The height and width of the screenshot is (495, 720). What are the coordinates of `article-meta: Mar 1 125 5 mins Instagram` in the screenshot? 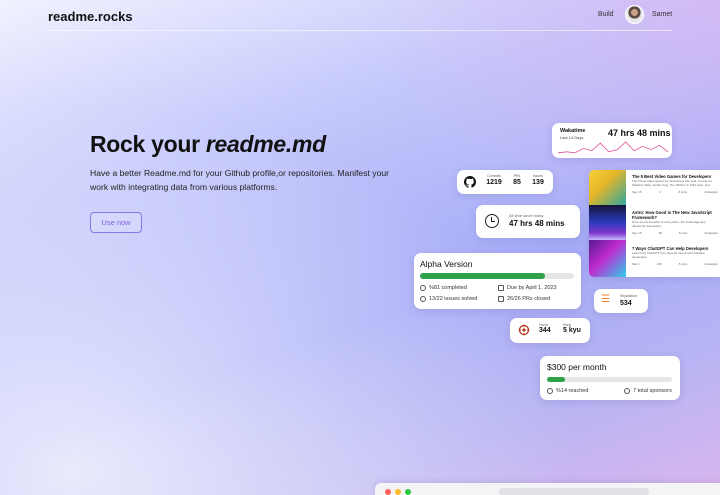 It's located at (675, 264).